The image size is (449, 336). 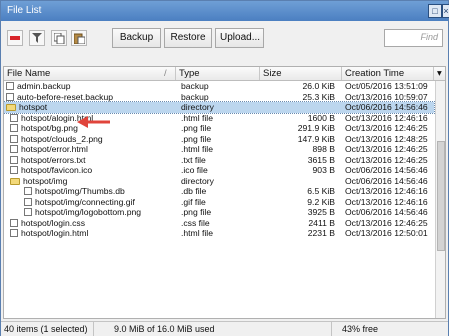 What do you see at coordinates (59, 38) in the screenshot?
I see `copy-icon` at bounding box center [59, 38].